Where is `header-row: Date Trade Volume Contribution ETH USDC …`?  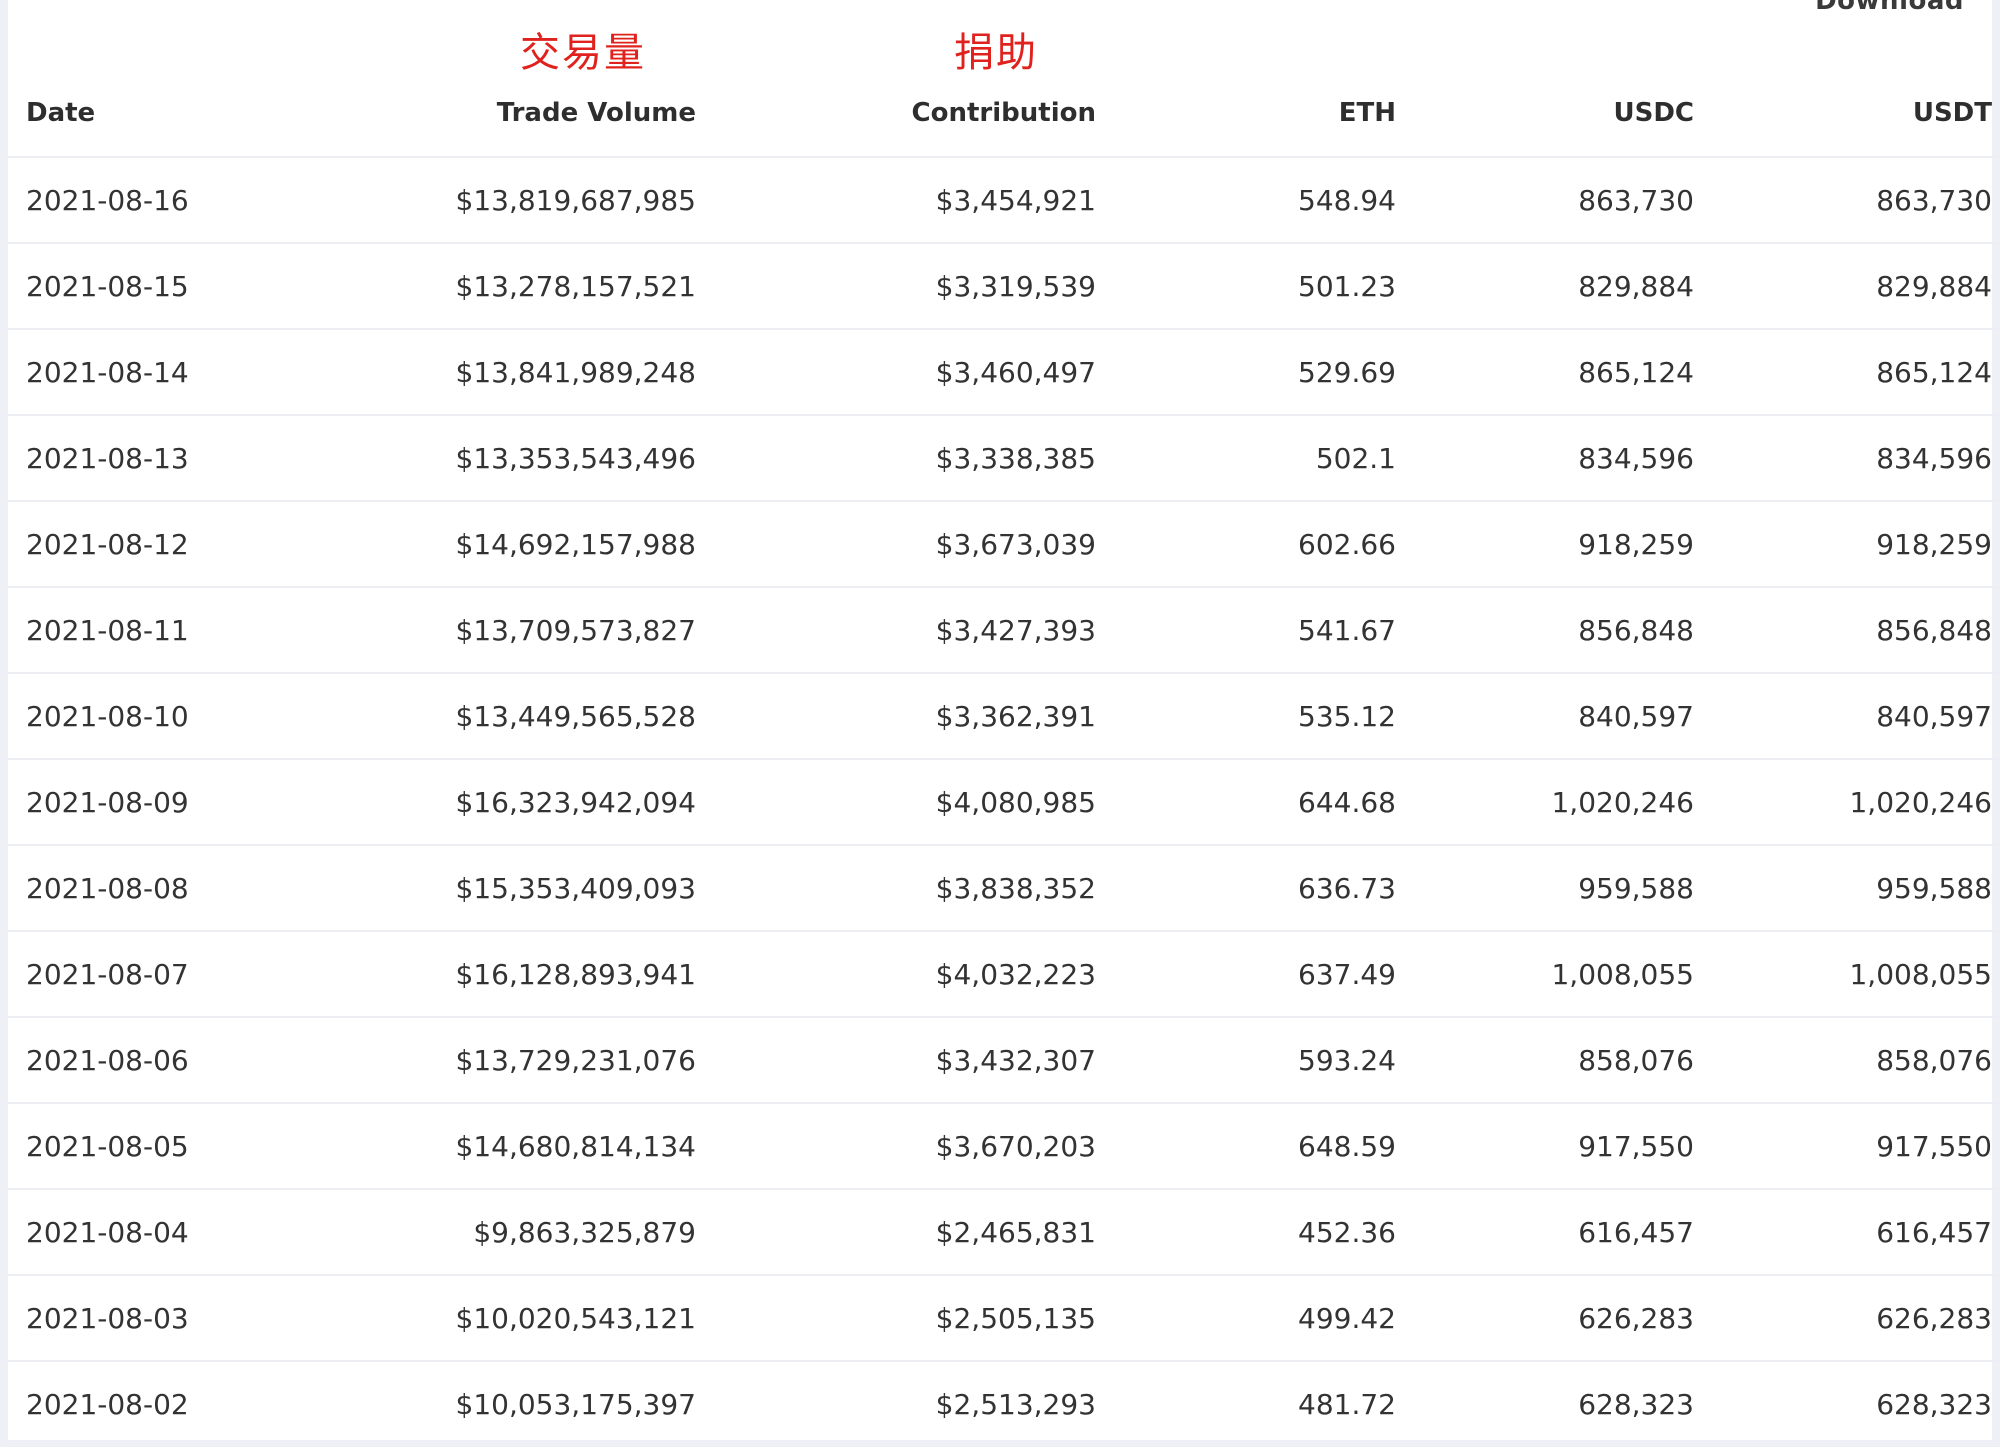
header-row: Date Trade Volume Contribution ETH USDC … is located at coordinates (1004, 114).